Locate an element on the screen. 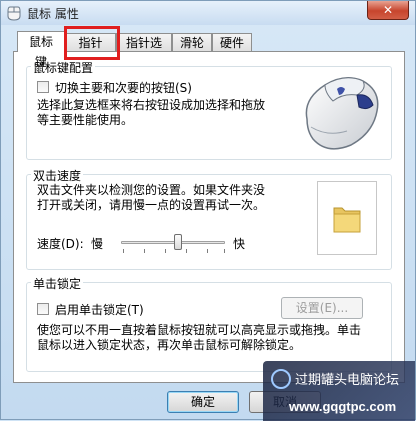  description-line: 等主要性能使用。 is located at coordinates (85, 120).